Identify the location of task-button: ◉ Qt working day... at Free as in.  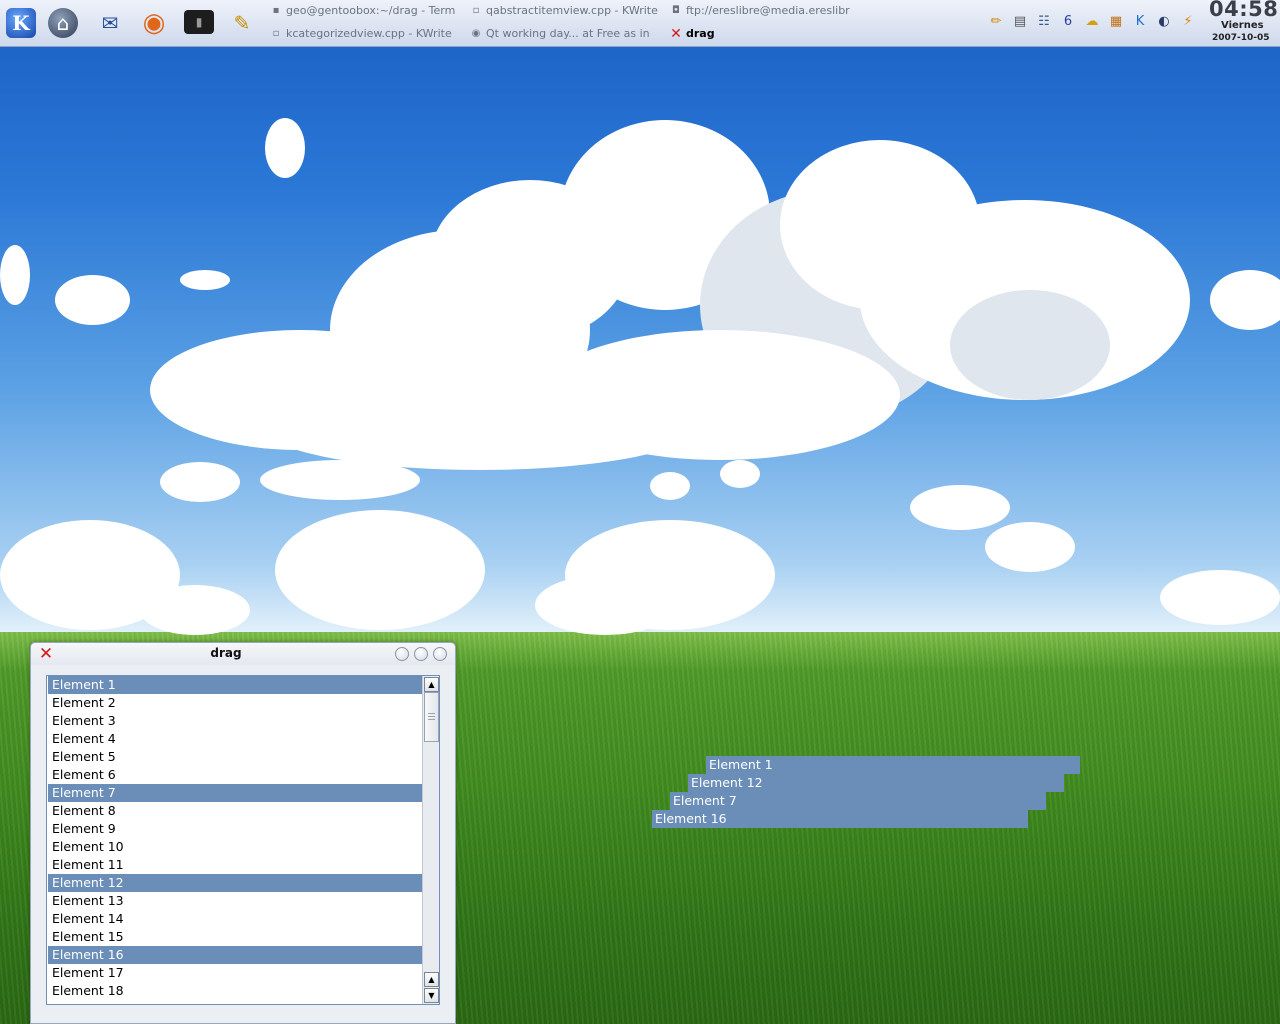
(566, 34).